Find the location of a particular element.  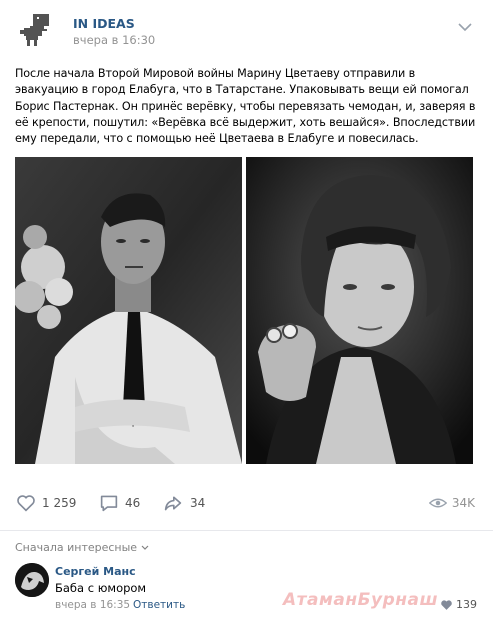

comments-sort-label: Сначала интересные is located at coordinates (76, 547).